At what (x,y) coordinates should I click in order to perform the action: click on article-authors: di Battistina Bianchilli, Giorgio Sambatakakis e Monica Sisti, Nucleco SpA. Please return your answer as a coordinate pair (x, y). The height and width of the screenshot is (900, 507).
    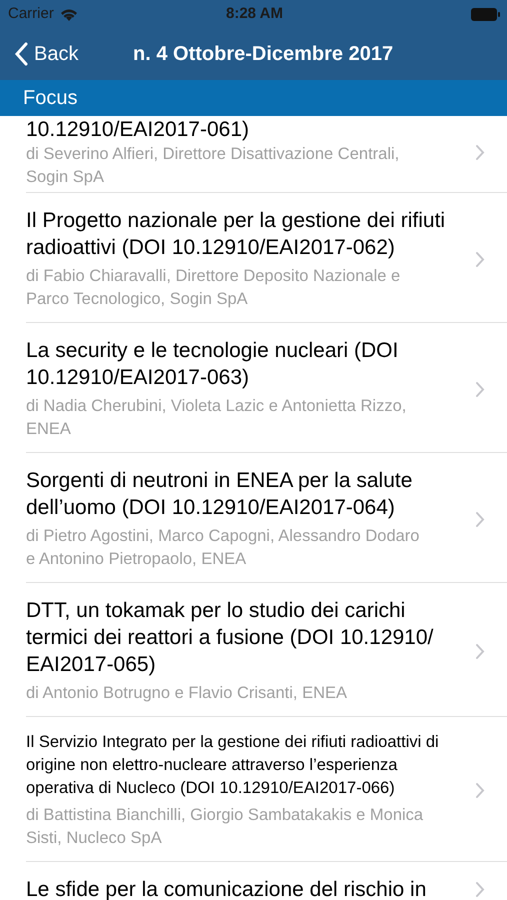
    Looking at the image, I should click on (225, 827).